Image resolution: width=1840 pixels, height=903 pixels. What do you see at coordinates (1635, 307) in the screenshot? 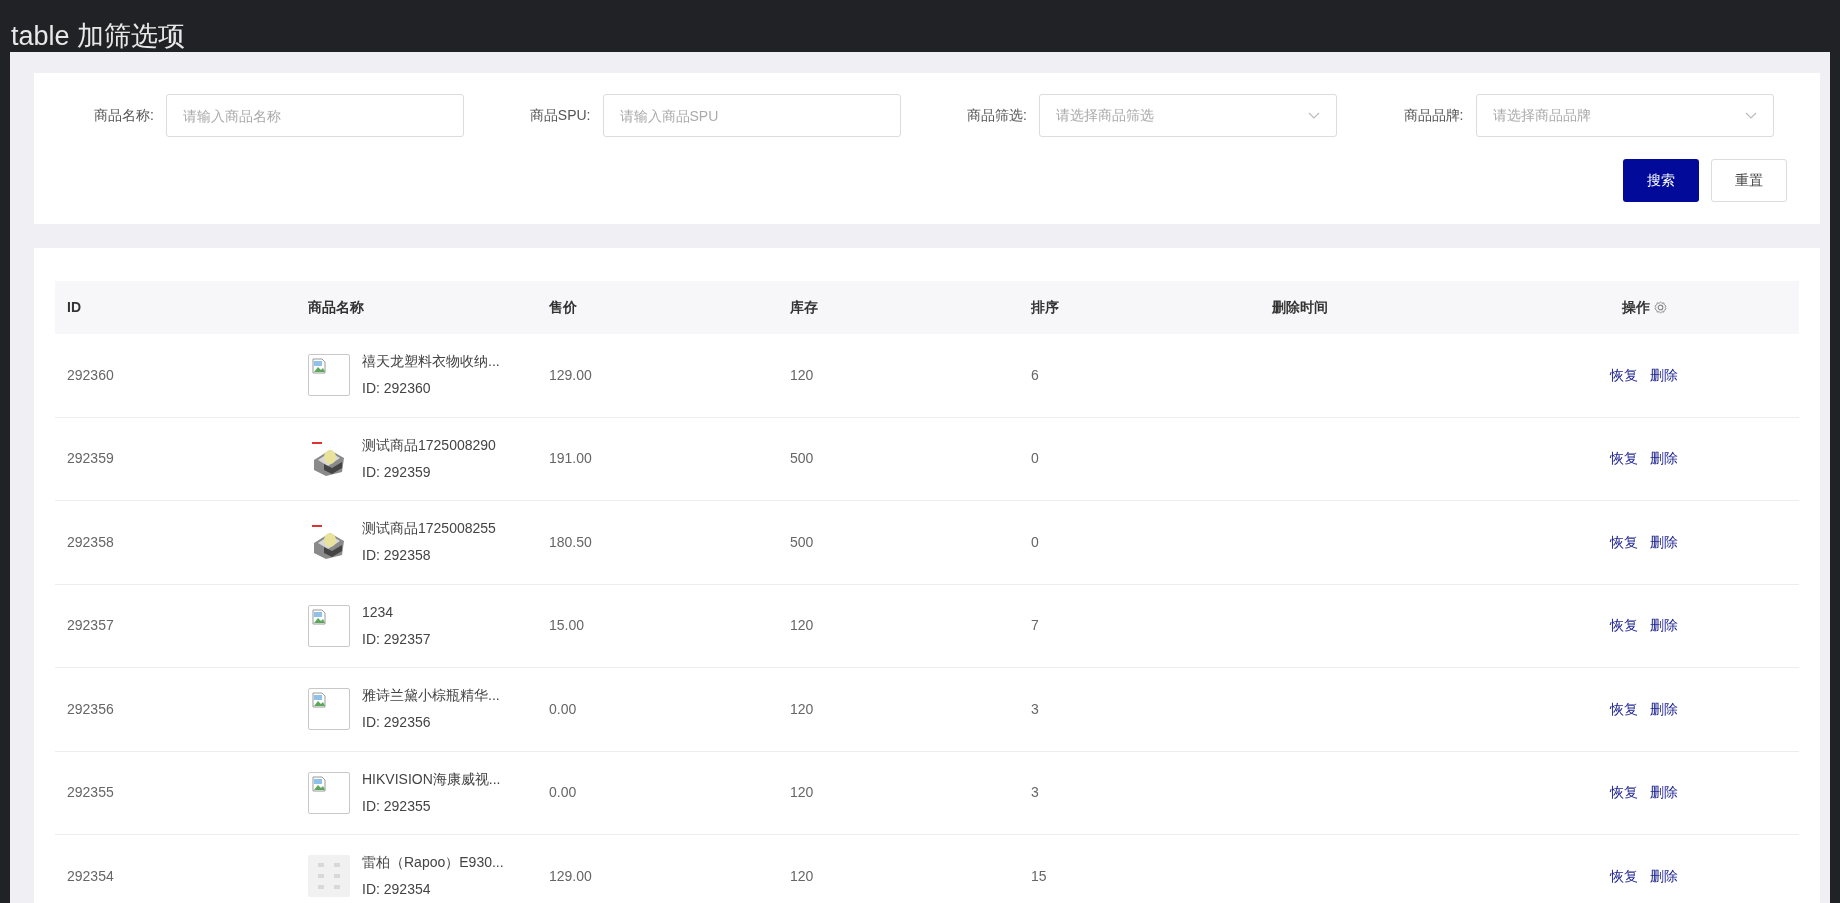
I see `column-header: 操作` at bounding box center [1635, 307].